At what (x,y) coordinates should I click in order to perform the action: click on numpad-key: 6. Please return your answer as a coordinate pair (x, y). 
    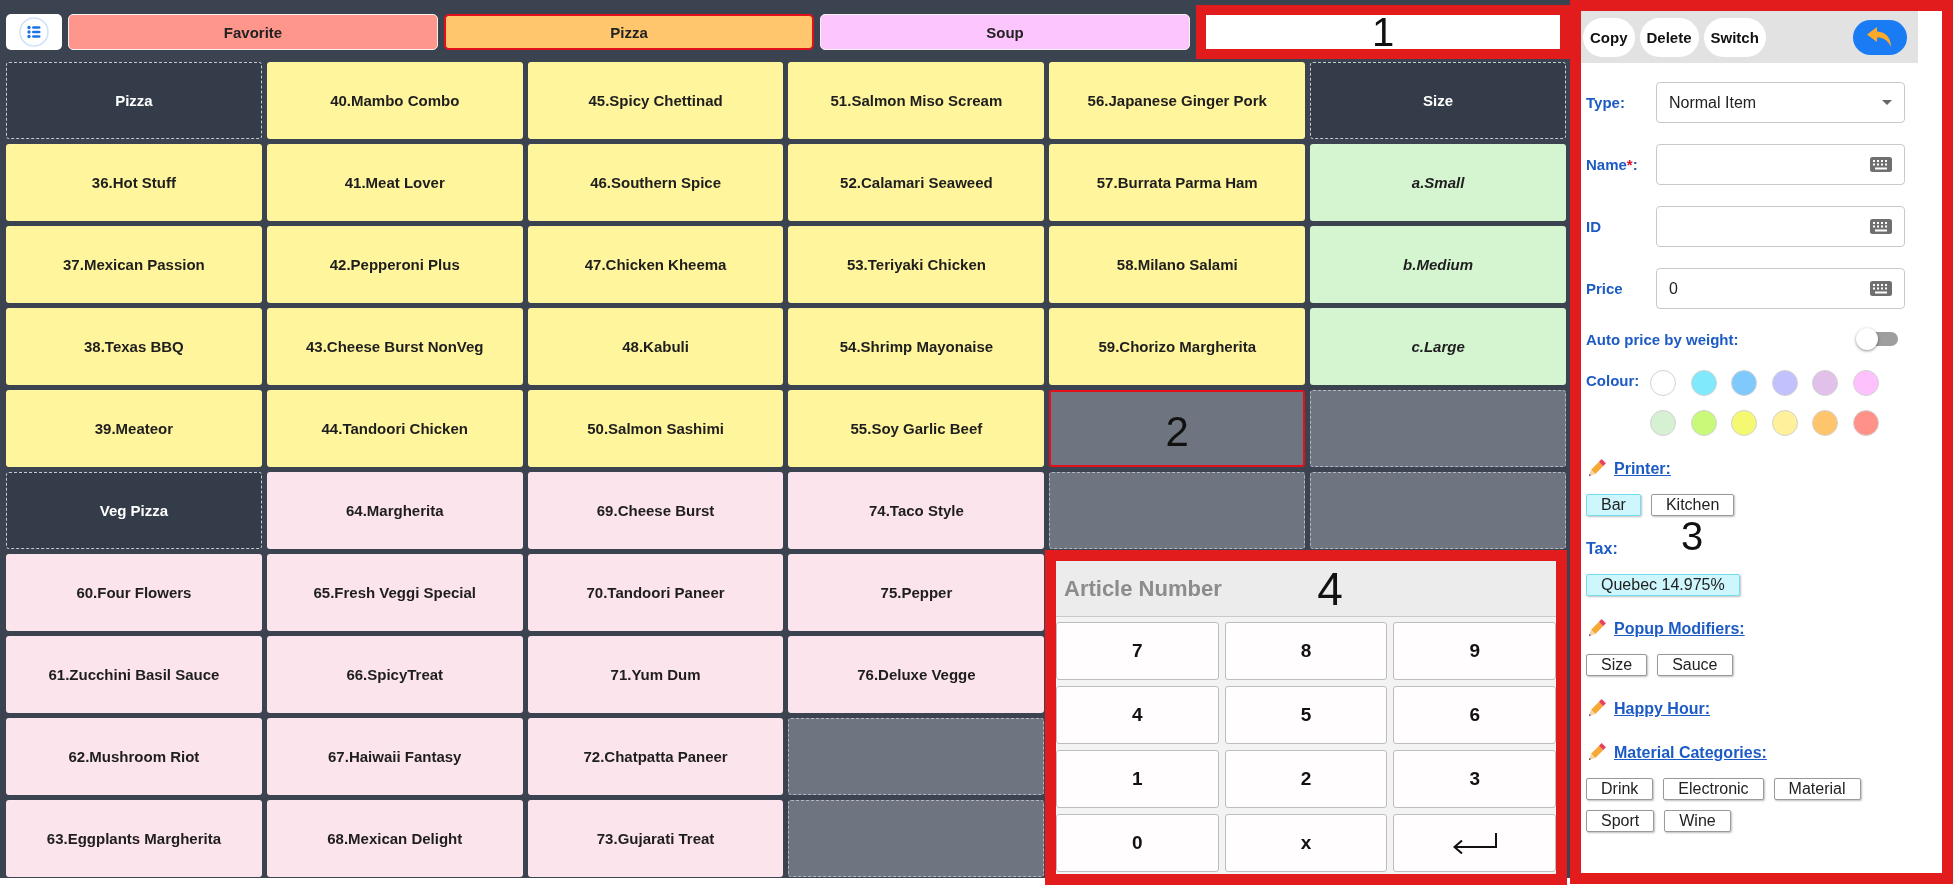
    Looking at the image, I should click on (1474, 715).